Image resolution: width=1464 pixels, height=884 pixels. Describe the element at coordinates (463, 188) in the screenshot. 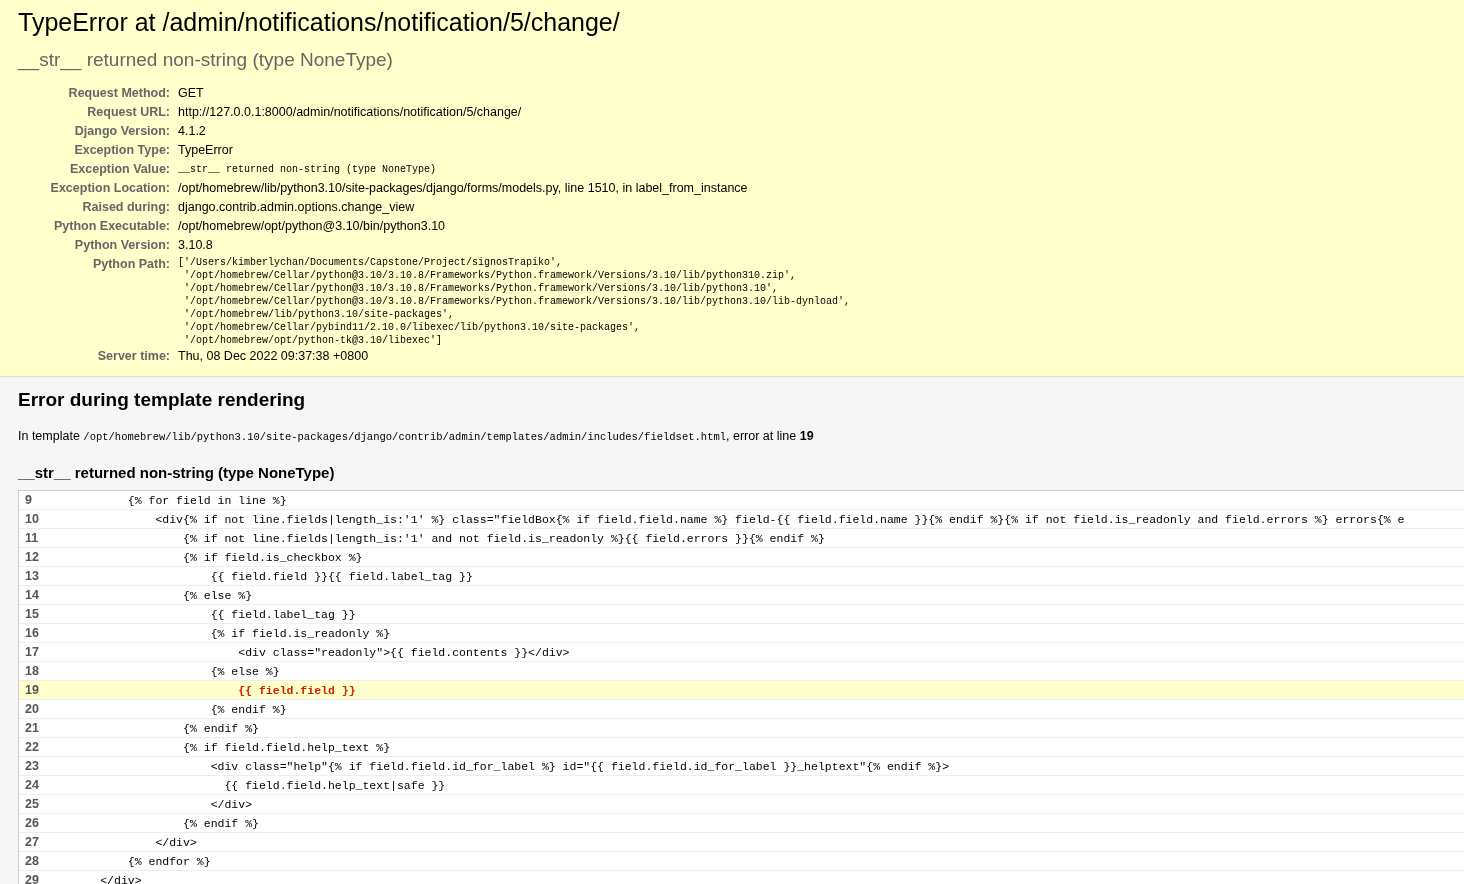

I see `meta-value: /opt/homebrew/lib/python3.10/site-packages/django/forms/models.py, line 1510, in label_from_instance` at that location.